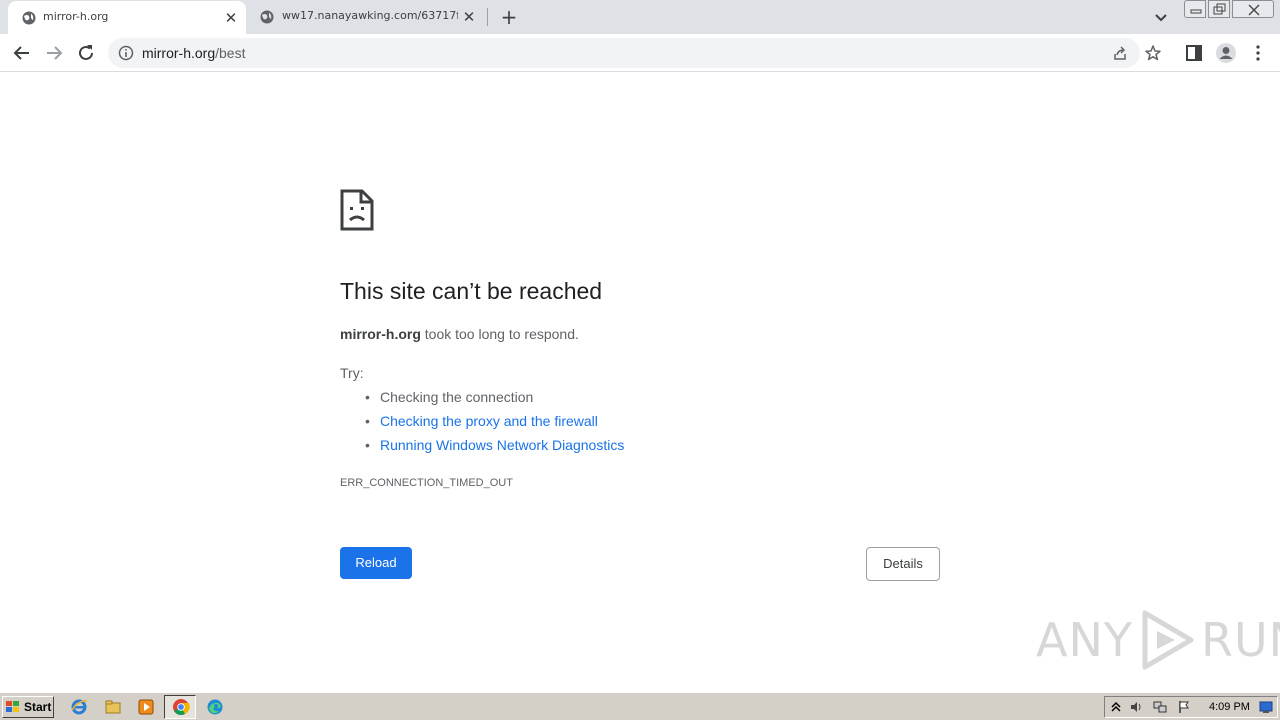 Image resolution: width=1280 pixels, height=720 pixels. What do you see at coordinates (499, 334) in the screenshot?
I see `error-message-text: took too long to respond.` at bounding box center [499, 334].